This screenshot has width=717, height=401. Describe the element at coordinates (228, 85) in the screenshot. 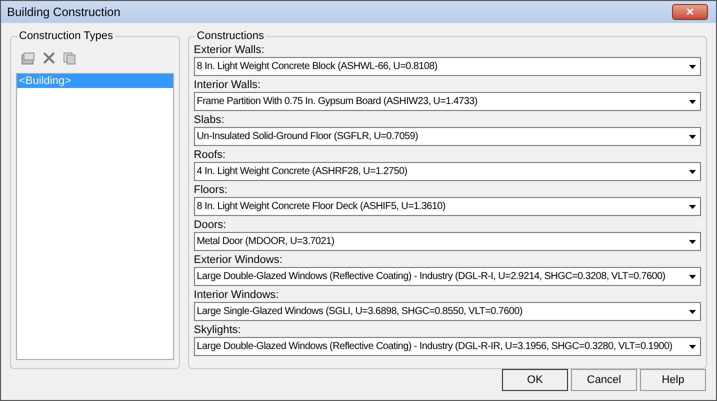

I see `field-label: Interior Walls:` at that location.